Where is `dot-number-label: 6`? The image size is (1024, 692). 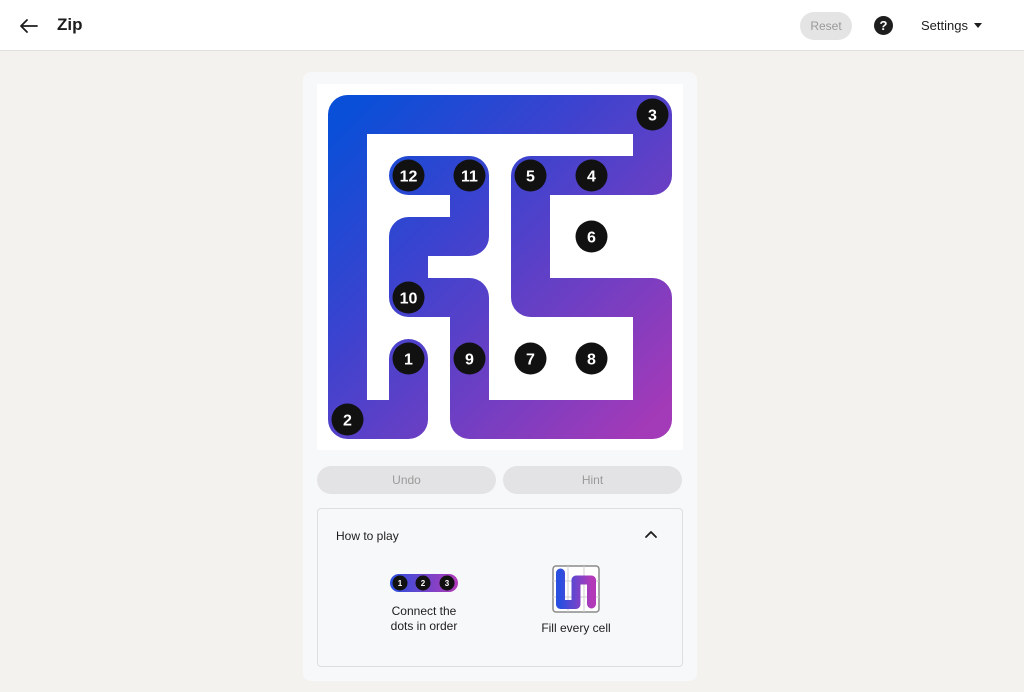
dot-number-label: 6 is located at coordinates (591, 238).